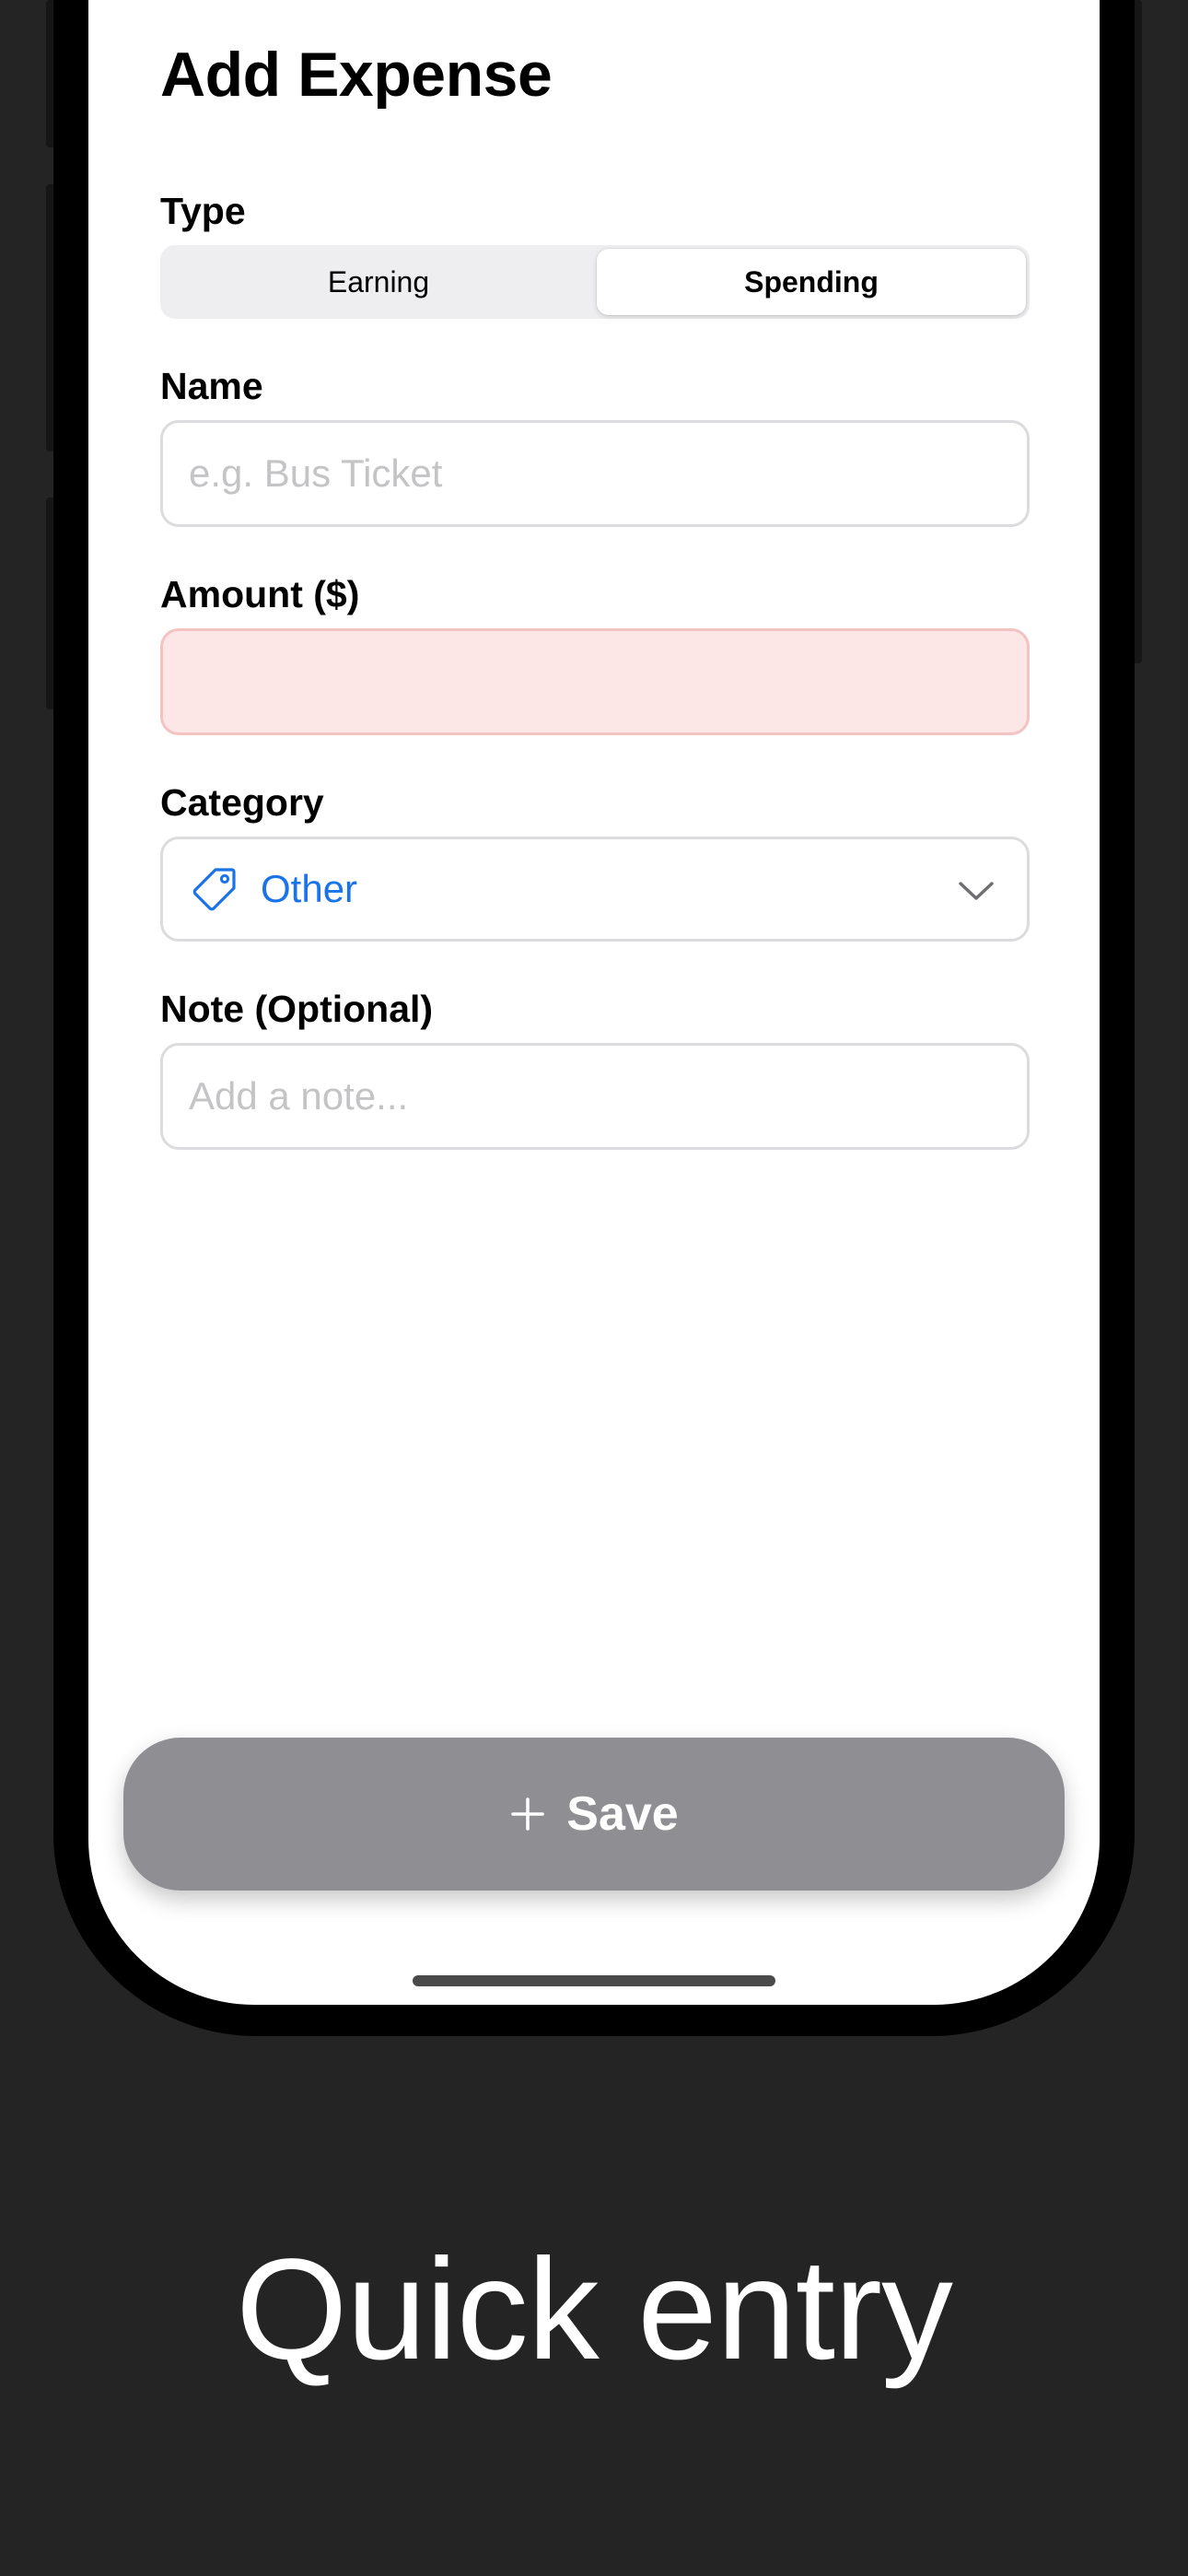  Describe the element at coordinates (811, 282) in the screenshot. I see `segment-spending: Spending` at that location.